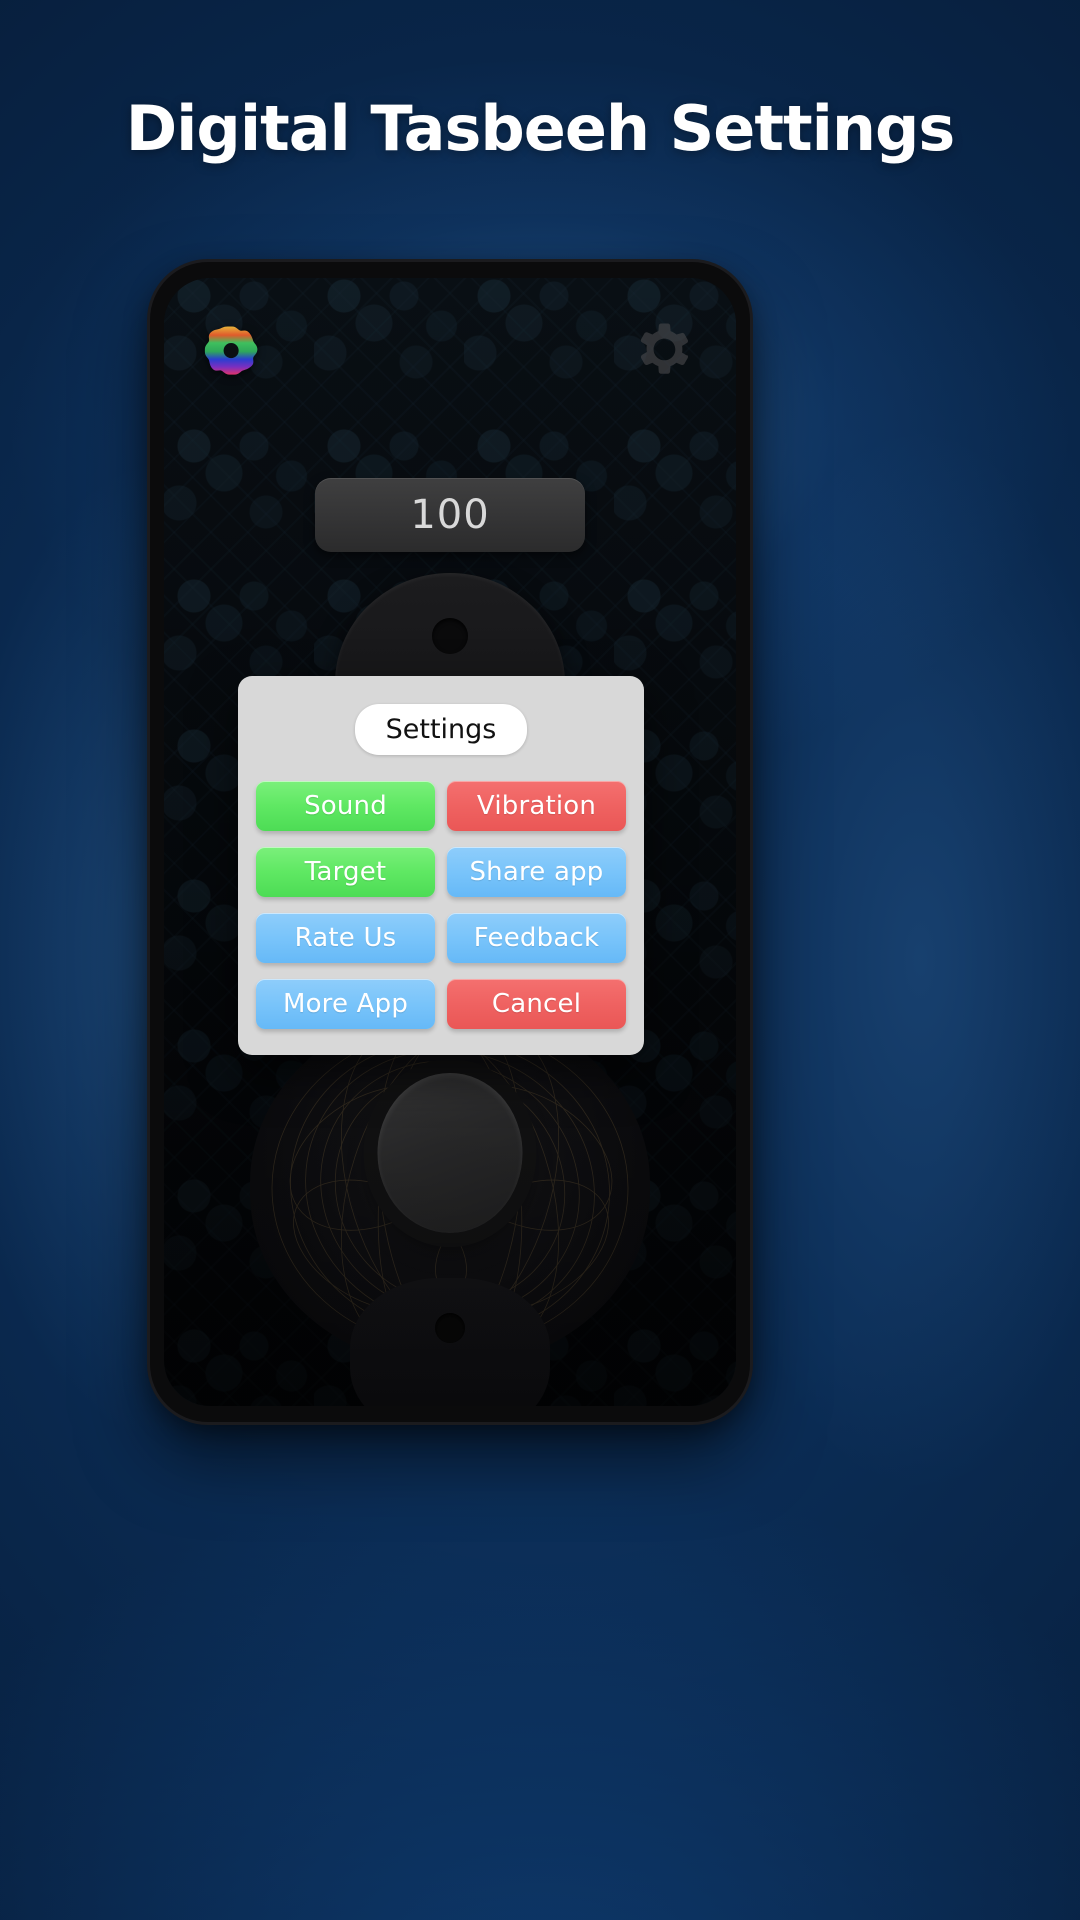  I want to click on target-button: Target, so click(345, 872).